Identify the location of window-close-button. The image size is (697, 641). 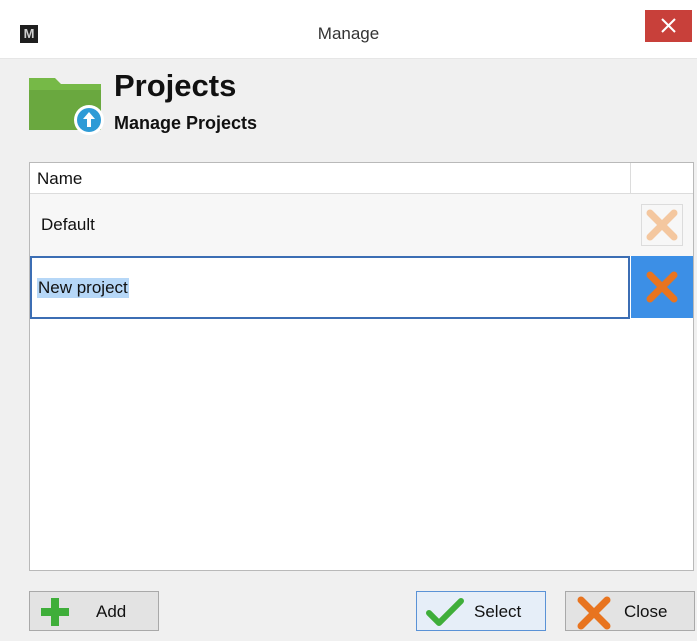
(668, 26).